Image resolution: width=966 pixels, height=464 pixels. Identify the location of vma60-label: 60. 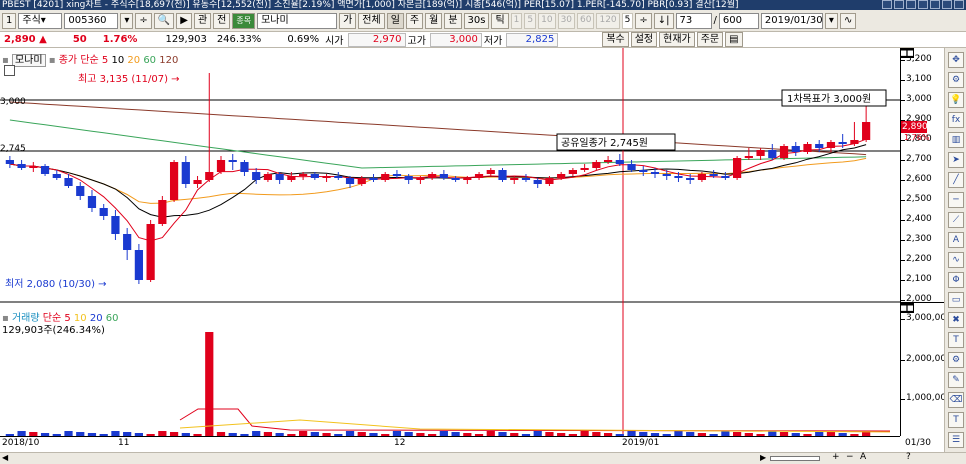
(112, 318).